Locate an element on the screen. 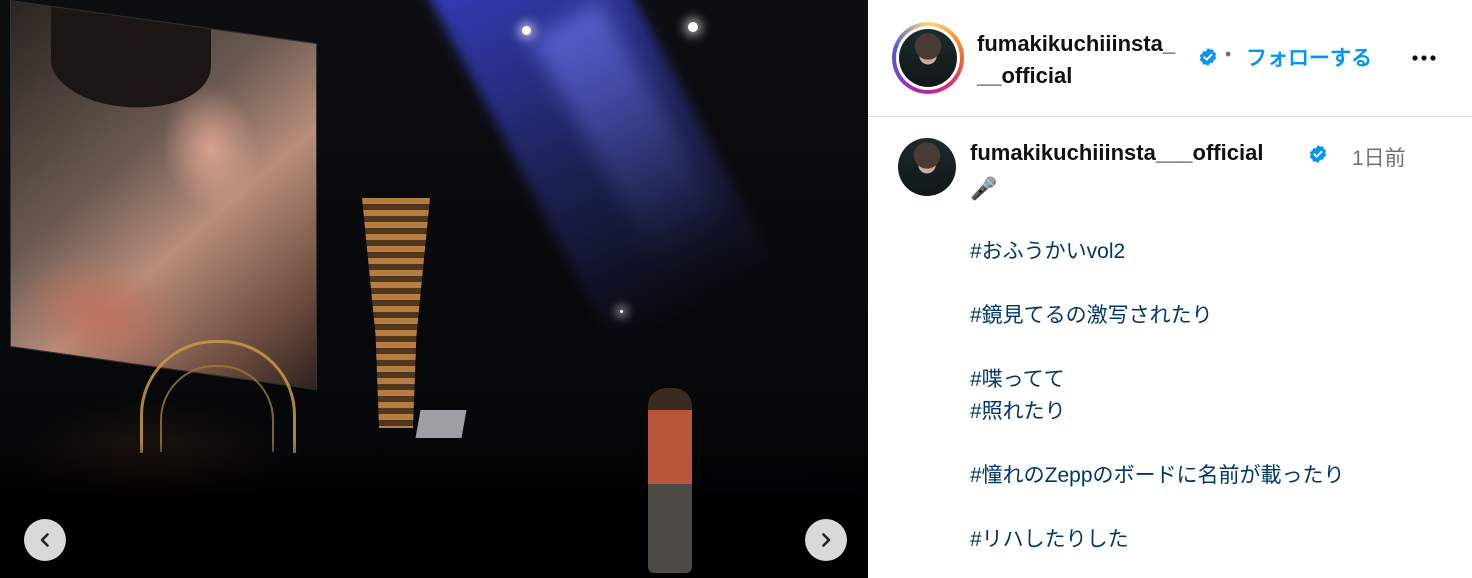  hashtag-link: #鏡見てるの激写されたり is located at coordinates (1210, 316).